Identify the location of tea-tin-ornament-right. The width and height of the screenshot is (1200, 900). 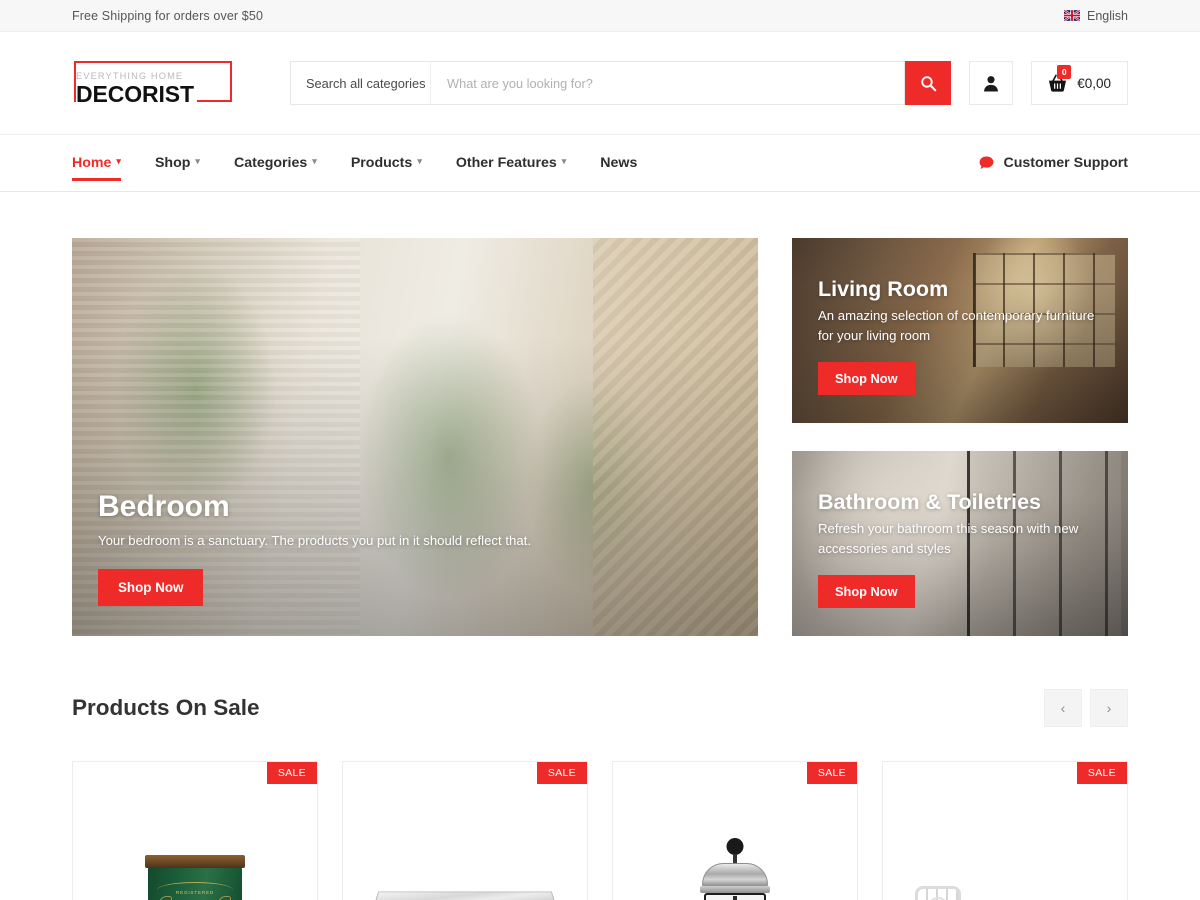
(224, 898).